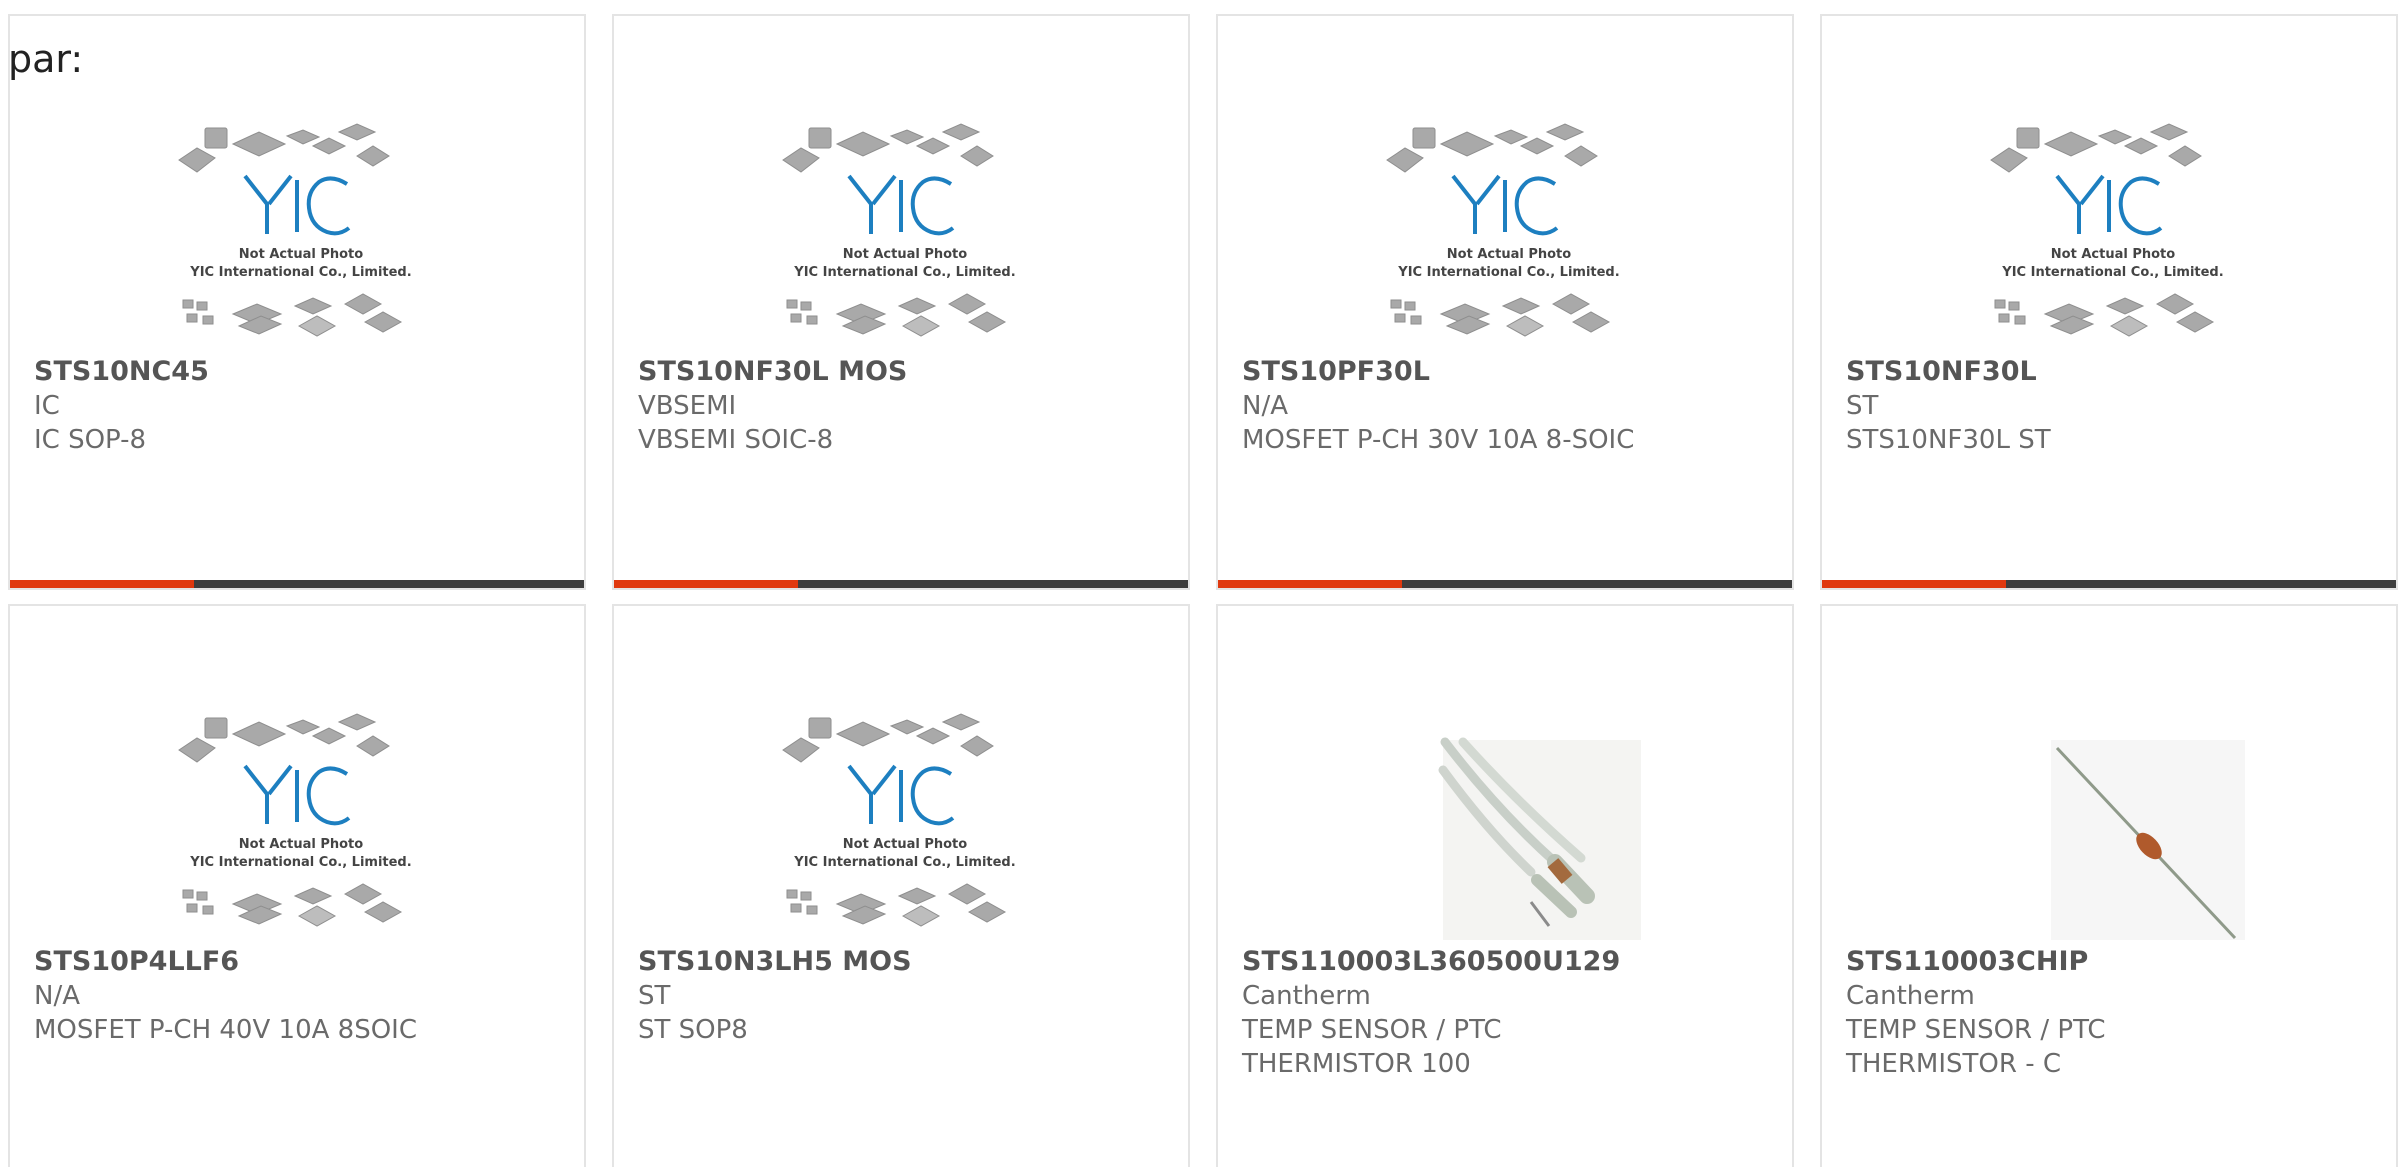 The image size is (2400, 1167). What do you see at coordinates (301, 962) in the screenshot?
I see `product-name: STS10P4LLF6` at bounding box center [301, 962].